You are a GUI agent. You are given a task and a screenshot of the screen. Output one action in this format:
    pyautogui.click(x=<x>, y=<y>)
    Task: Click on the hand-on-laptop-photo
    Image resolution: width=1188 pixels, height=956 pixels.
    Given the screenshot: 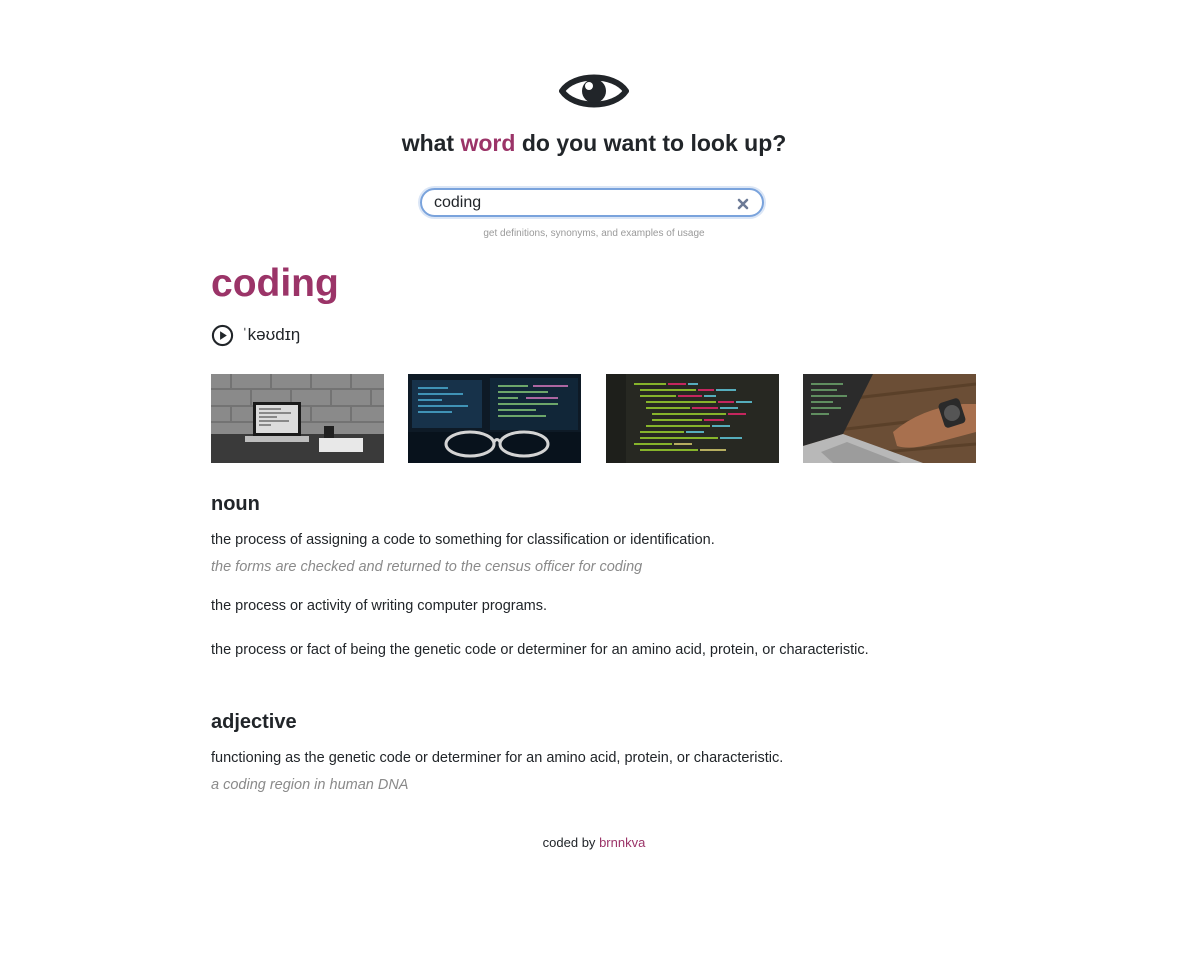 What is the action you would take?
    pyautogui.click(x=889, y=418)
    